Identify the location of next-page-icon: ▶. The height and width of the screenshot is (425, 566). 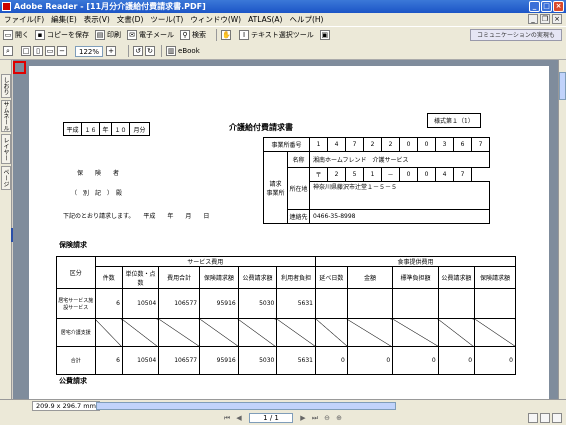
(303, 418).